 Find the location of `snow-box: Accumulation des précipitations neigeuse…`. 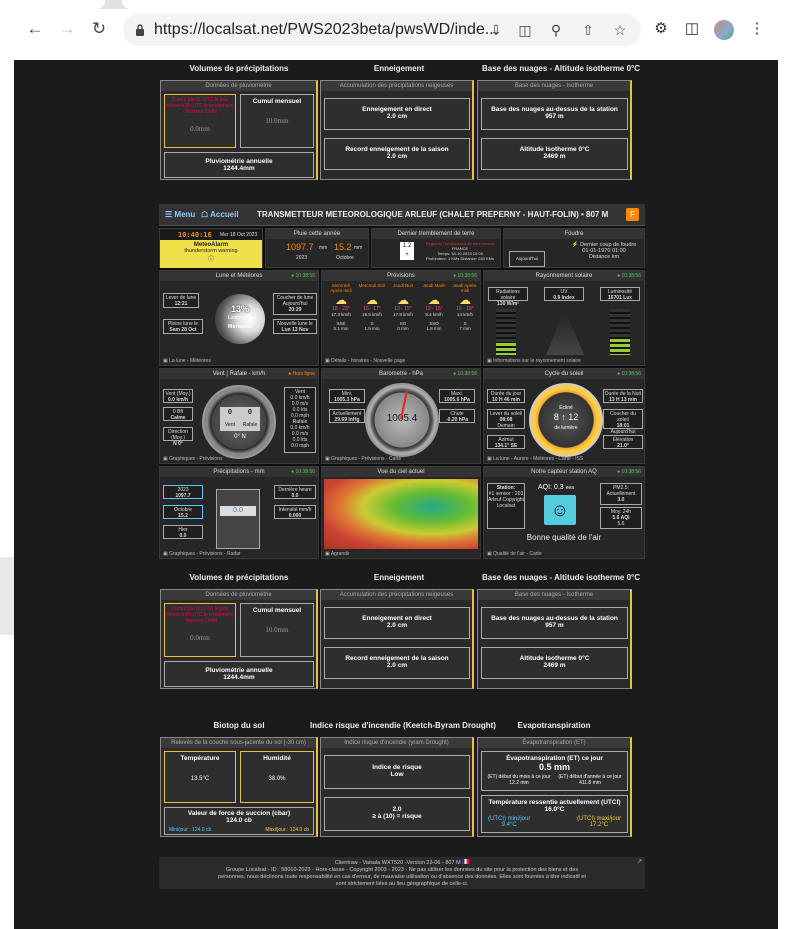

snow-box: Accumulation des précipitations neigeuse… is located at coordinates (397, 130).